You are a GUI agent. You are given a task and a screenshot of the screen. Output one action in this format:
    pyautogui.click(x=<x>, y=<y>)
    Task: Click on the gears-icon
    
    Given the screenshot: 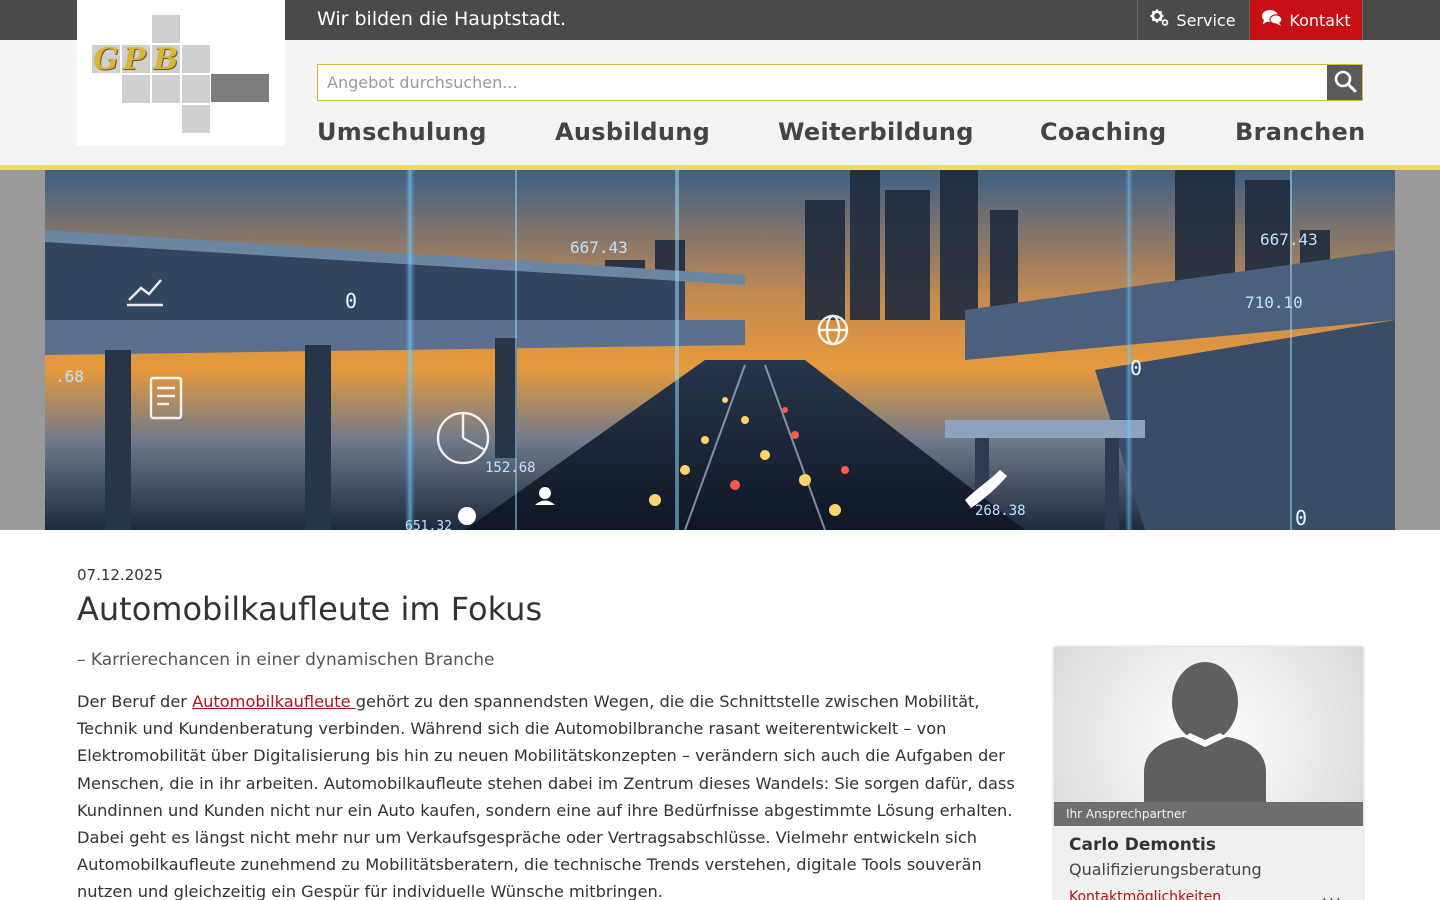 What is the action you would take?
    pyautogui.click(x=1160, y=20)
    